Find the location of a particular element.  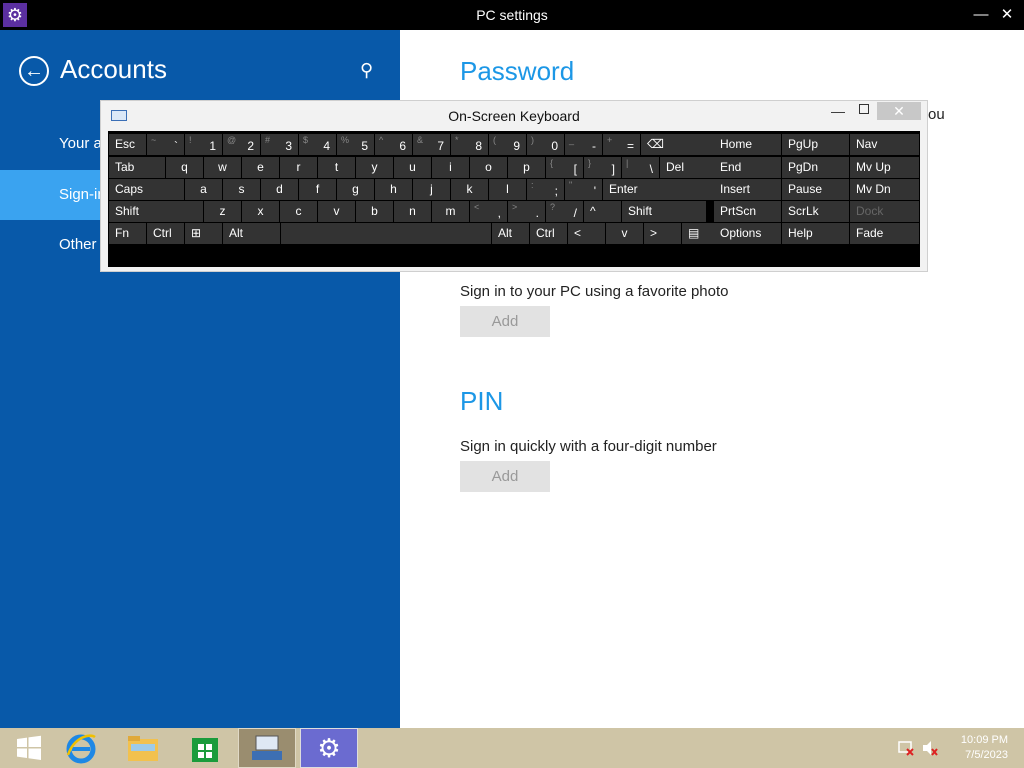

key-nav: Nav is located at coordinates (884, 144).